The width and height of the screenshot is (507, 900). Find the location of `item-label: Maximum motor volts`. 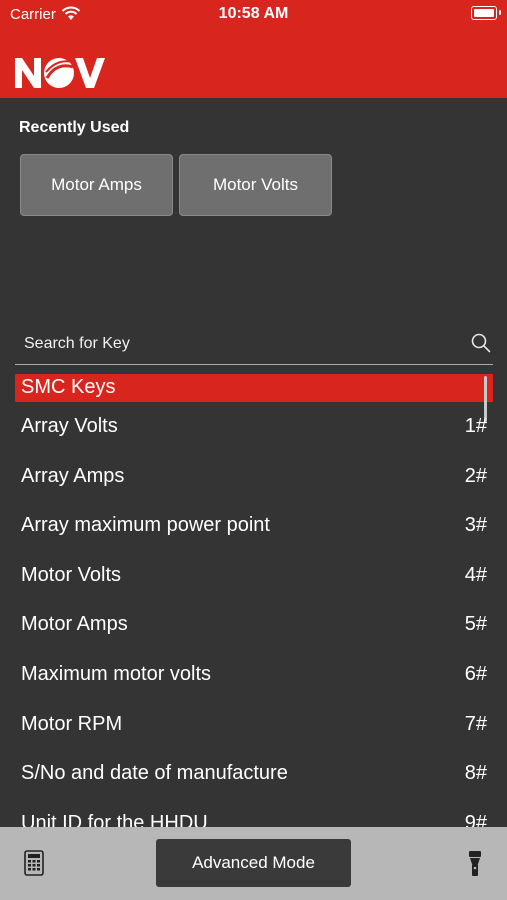

item-label: Maximum motor volts is located at coordinates (116, 673).